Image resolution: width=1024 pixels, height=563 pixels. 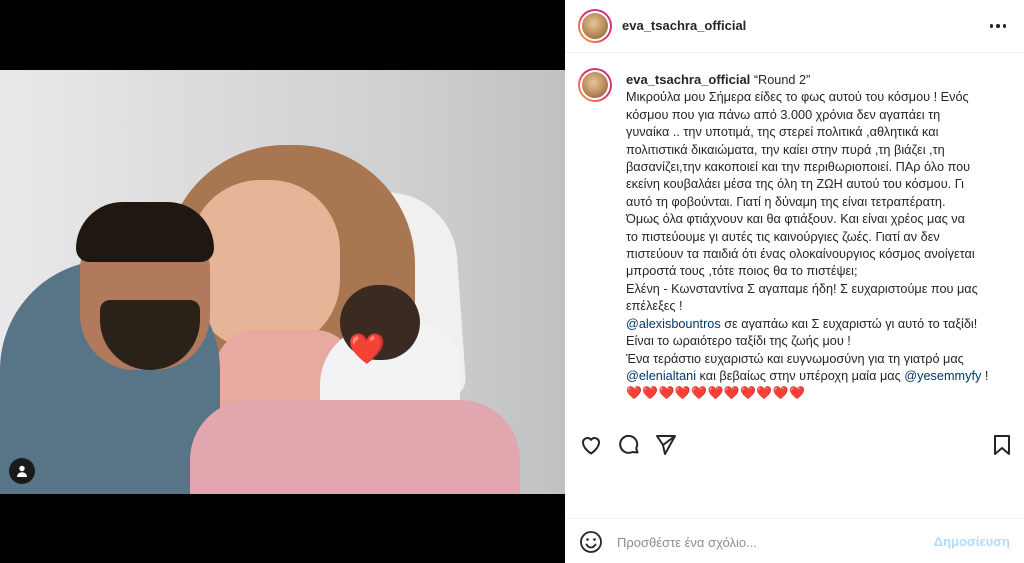 I want to click on caption-title: “Round 2”, so click(x=782, y=80).